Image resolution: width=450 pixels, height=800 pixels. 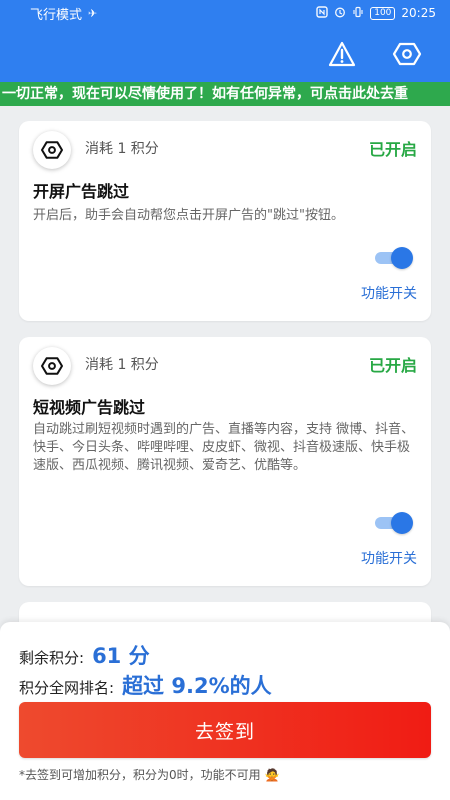 I want to click on rank-label: 积分全网排名:, so click(x=67, y=688).